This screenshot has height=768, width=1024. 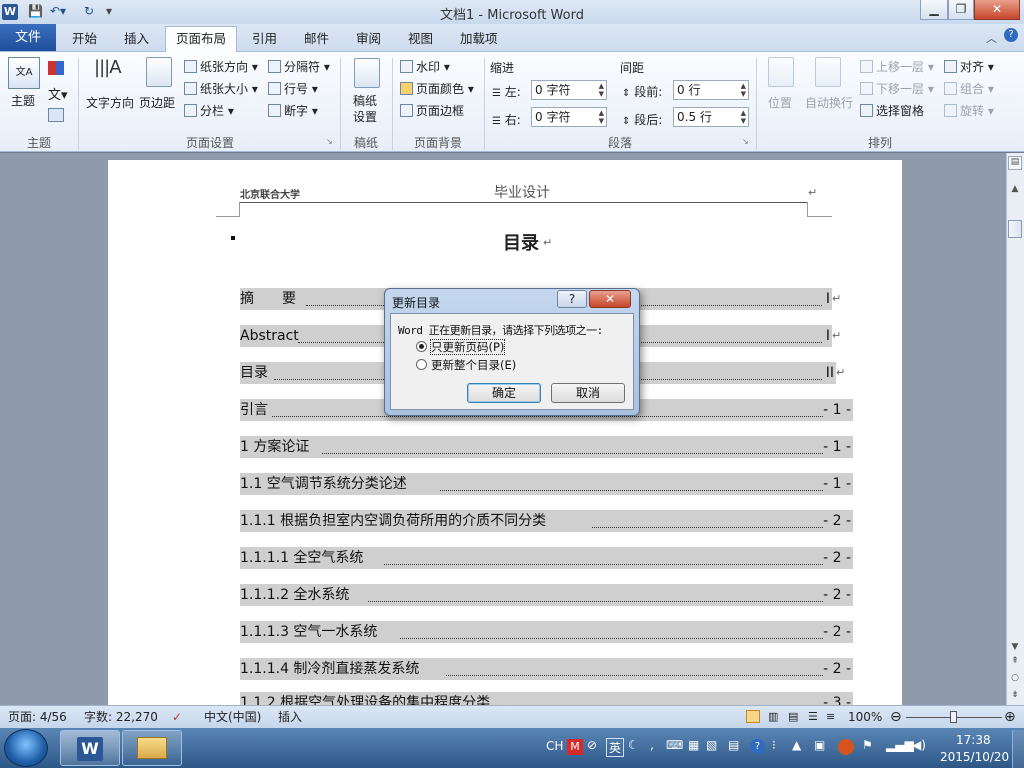 I want to click on option-update-page-numbers: 只更新页码(P), so click(x=461, y=347).